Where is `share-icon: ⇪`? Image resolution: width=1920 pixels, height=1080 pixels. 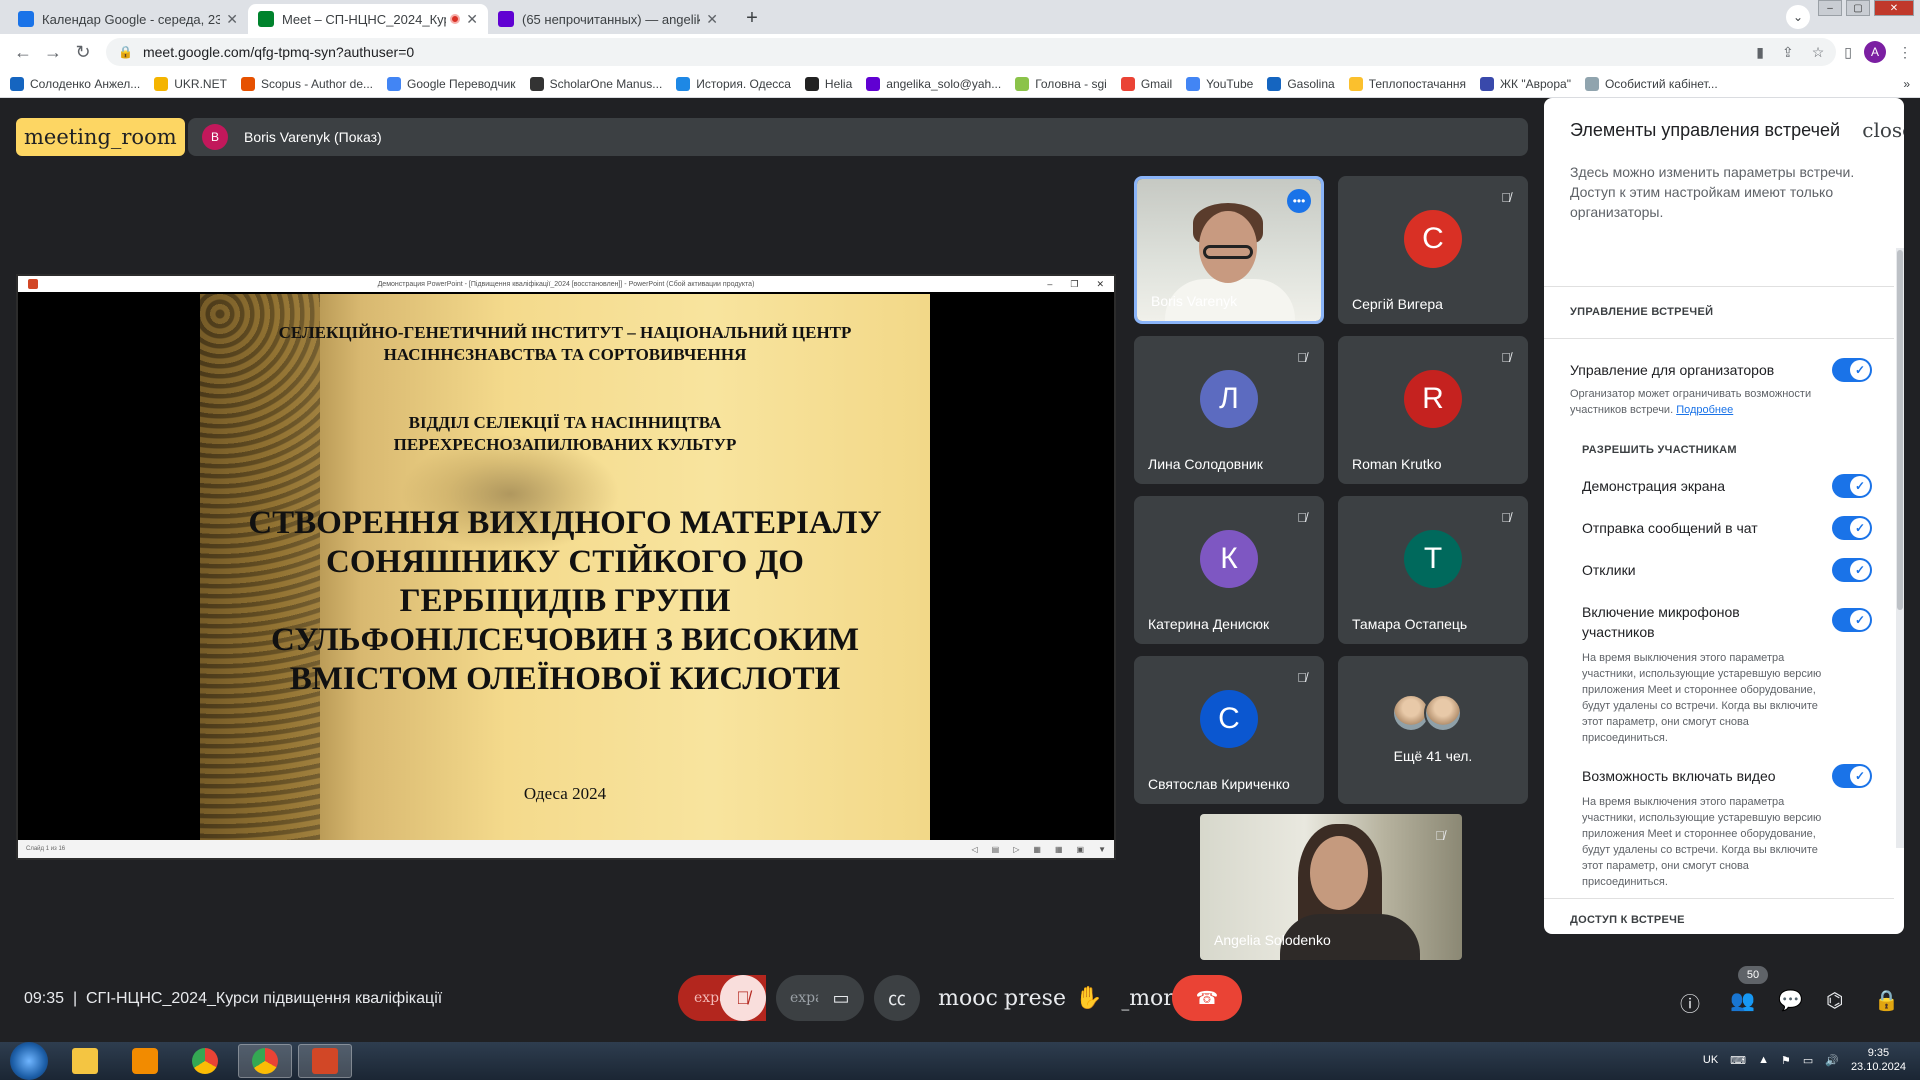
share-icon: ⇪ is located at coordinates (1788, 52).